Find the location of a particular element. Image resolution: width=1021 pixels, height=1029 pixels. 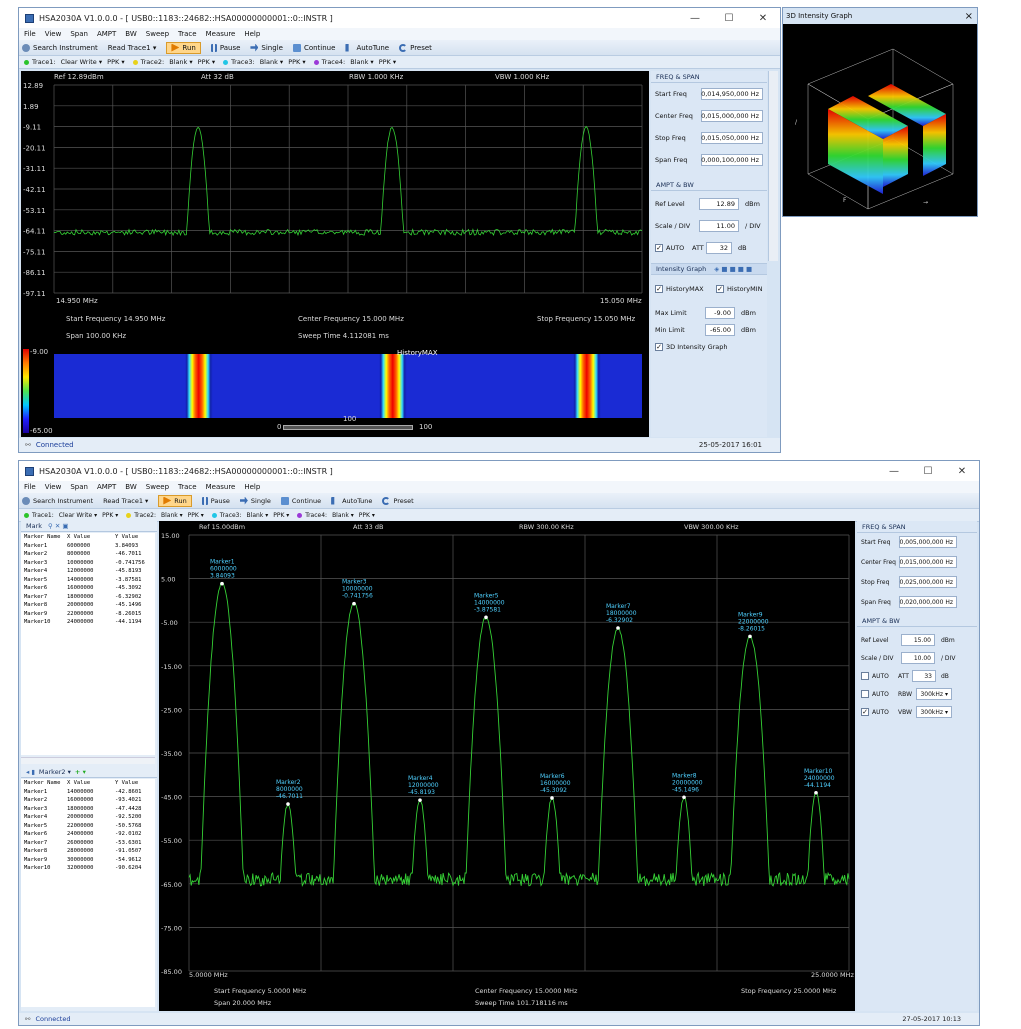

ref-level-input: 12.89 is located at coordinates (719, 204).